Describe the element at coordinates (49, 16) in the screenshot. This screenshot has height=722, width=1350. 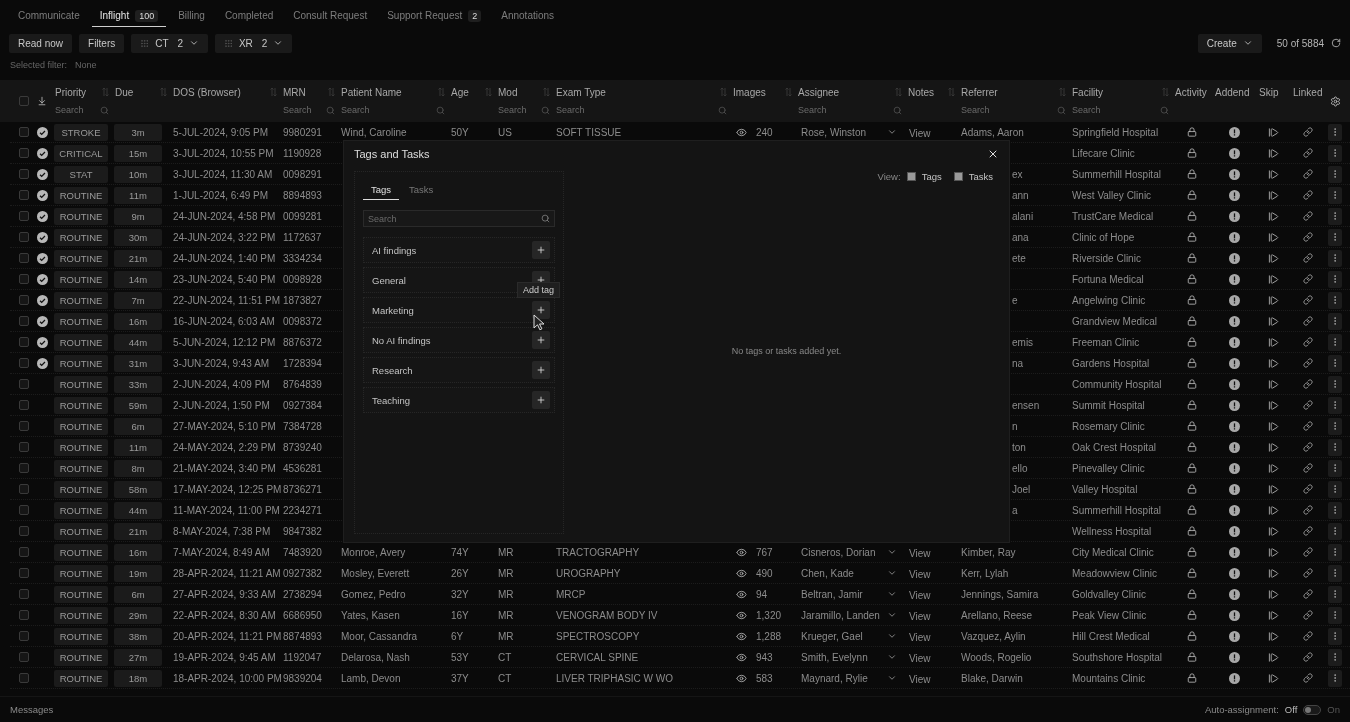
I see `nav-tab: Communicate` at that location.